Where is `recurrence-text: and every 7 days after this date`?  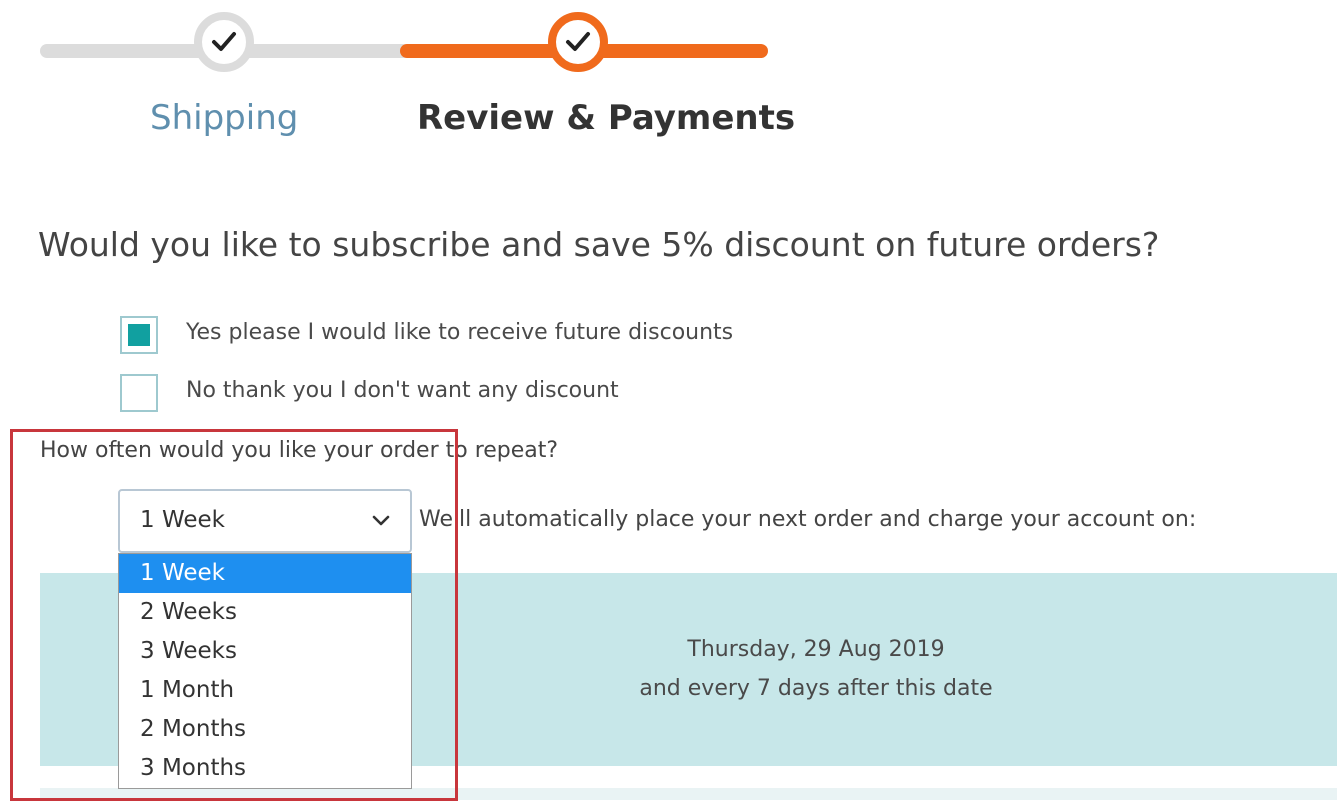
recurrence-text: and every 7 days after this date is located at coordinates (816, 688).